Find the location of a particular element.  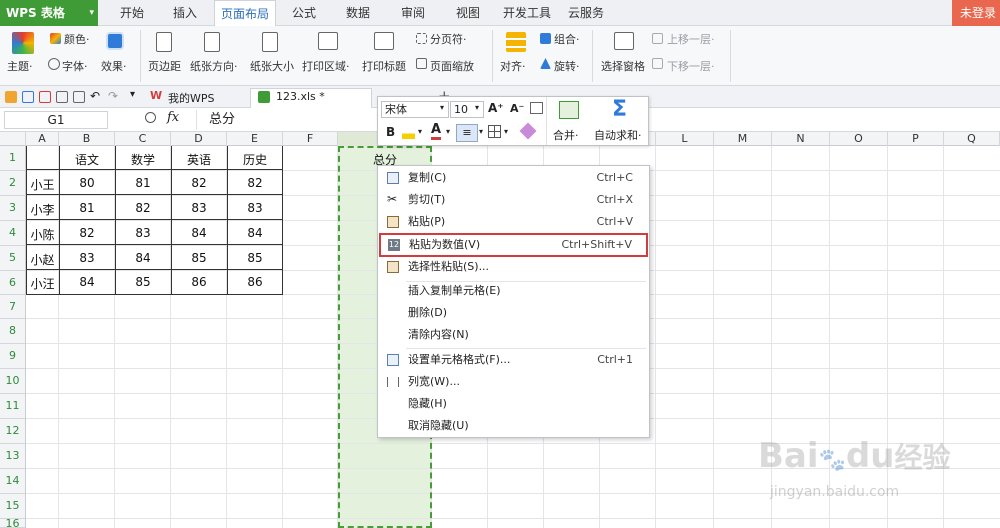

row-header-8: 8 is located at coordinates (13, 331).